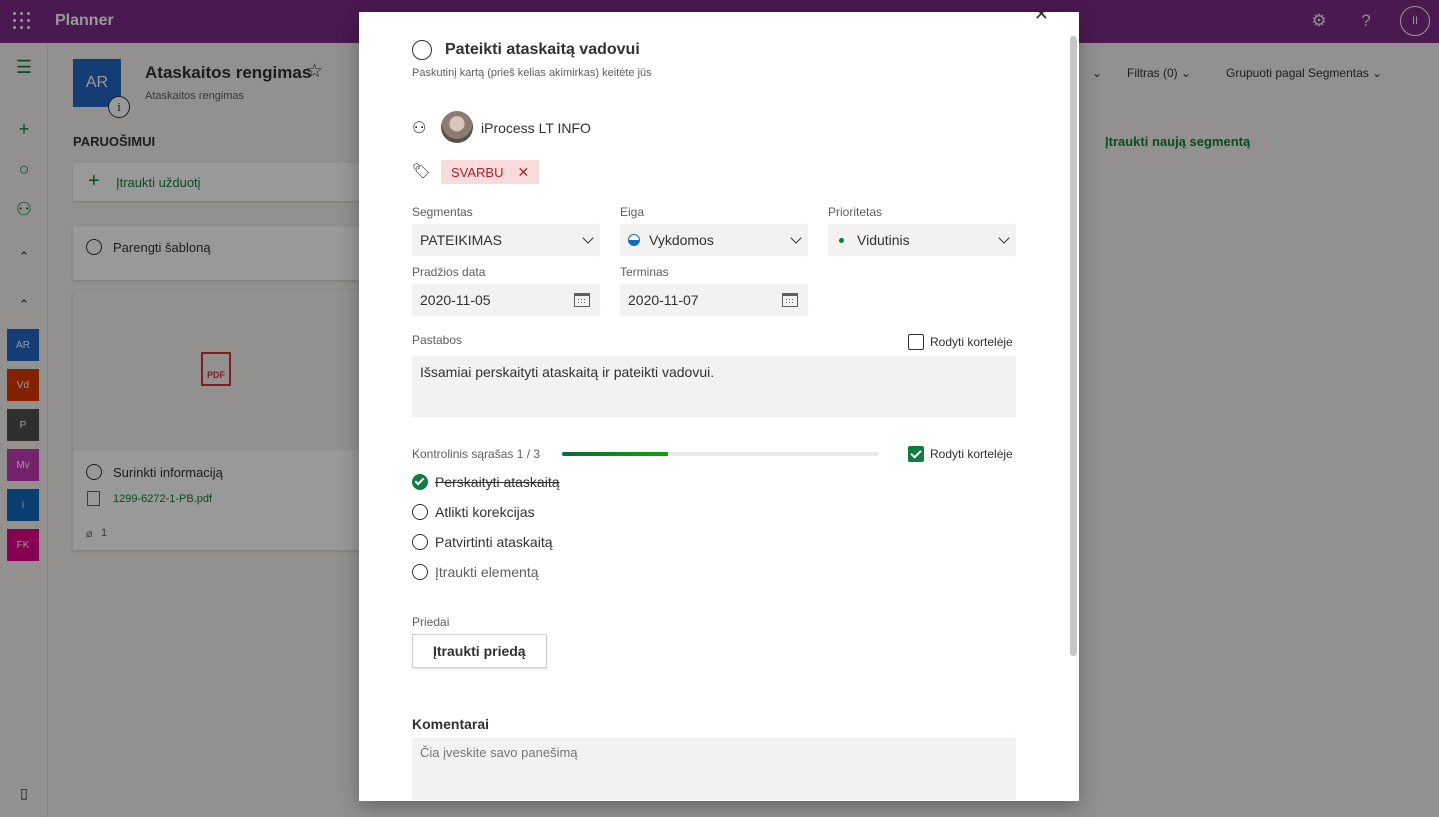  I want to click on medium-priority-dot-icon, so click(841, 240).